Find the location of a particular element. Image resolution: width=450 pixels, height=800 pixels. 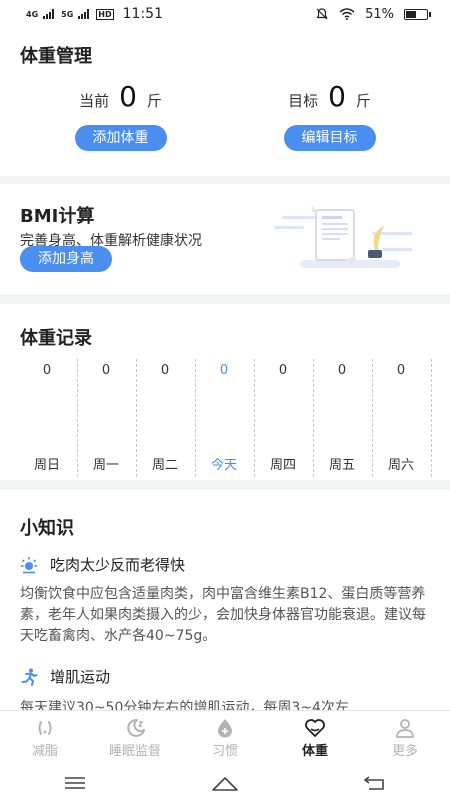

person-icon is located at coordinates (405, 728).